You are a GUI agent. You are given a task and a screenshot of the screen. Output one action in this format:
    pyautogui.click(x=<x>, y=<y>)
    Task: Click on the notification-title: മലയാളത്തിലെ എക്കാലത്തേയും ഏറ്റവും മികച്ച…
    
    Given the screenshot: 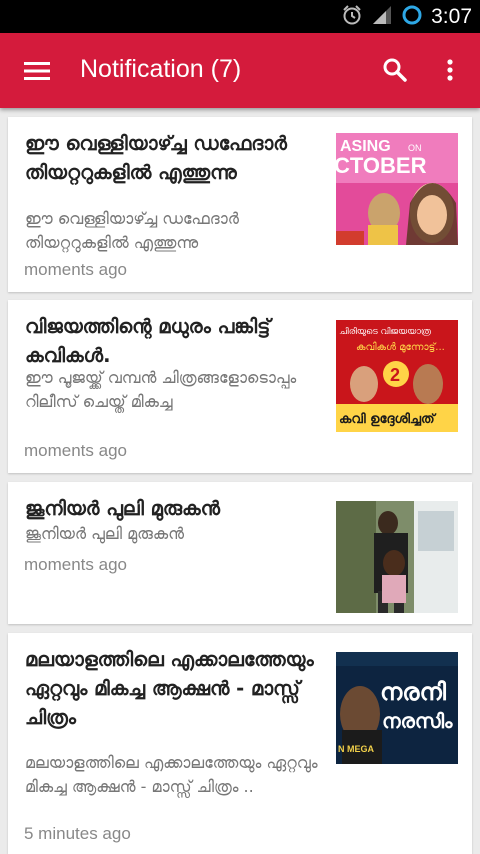 What is the action you would take?
    pyautogui.click(x=169, y=688)
    